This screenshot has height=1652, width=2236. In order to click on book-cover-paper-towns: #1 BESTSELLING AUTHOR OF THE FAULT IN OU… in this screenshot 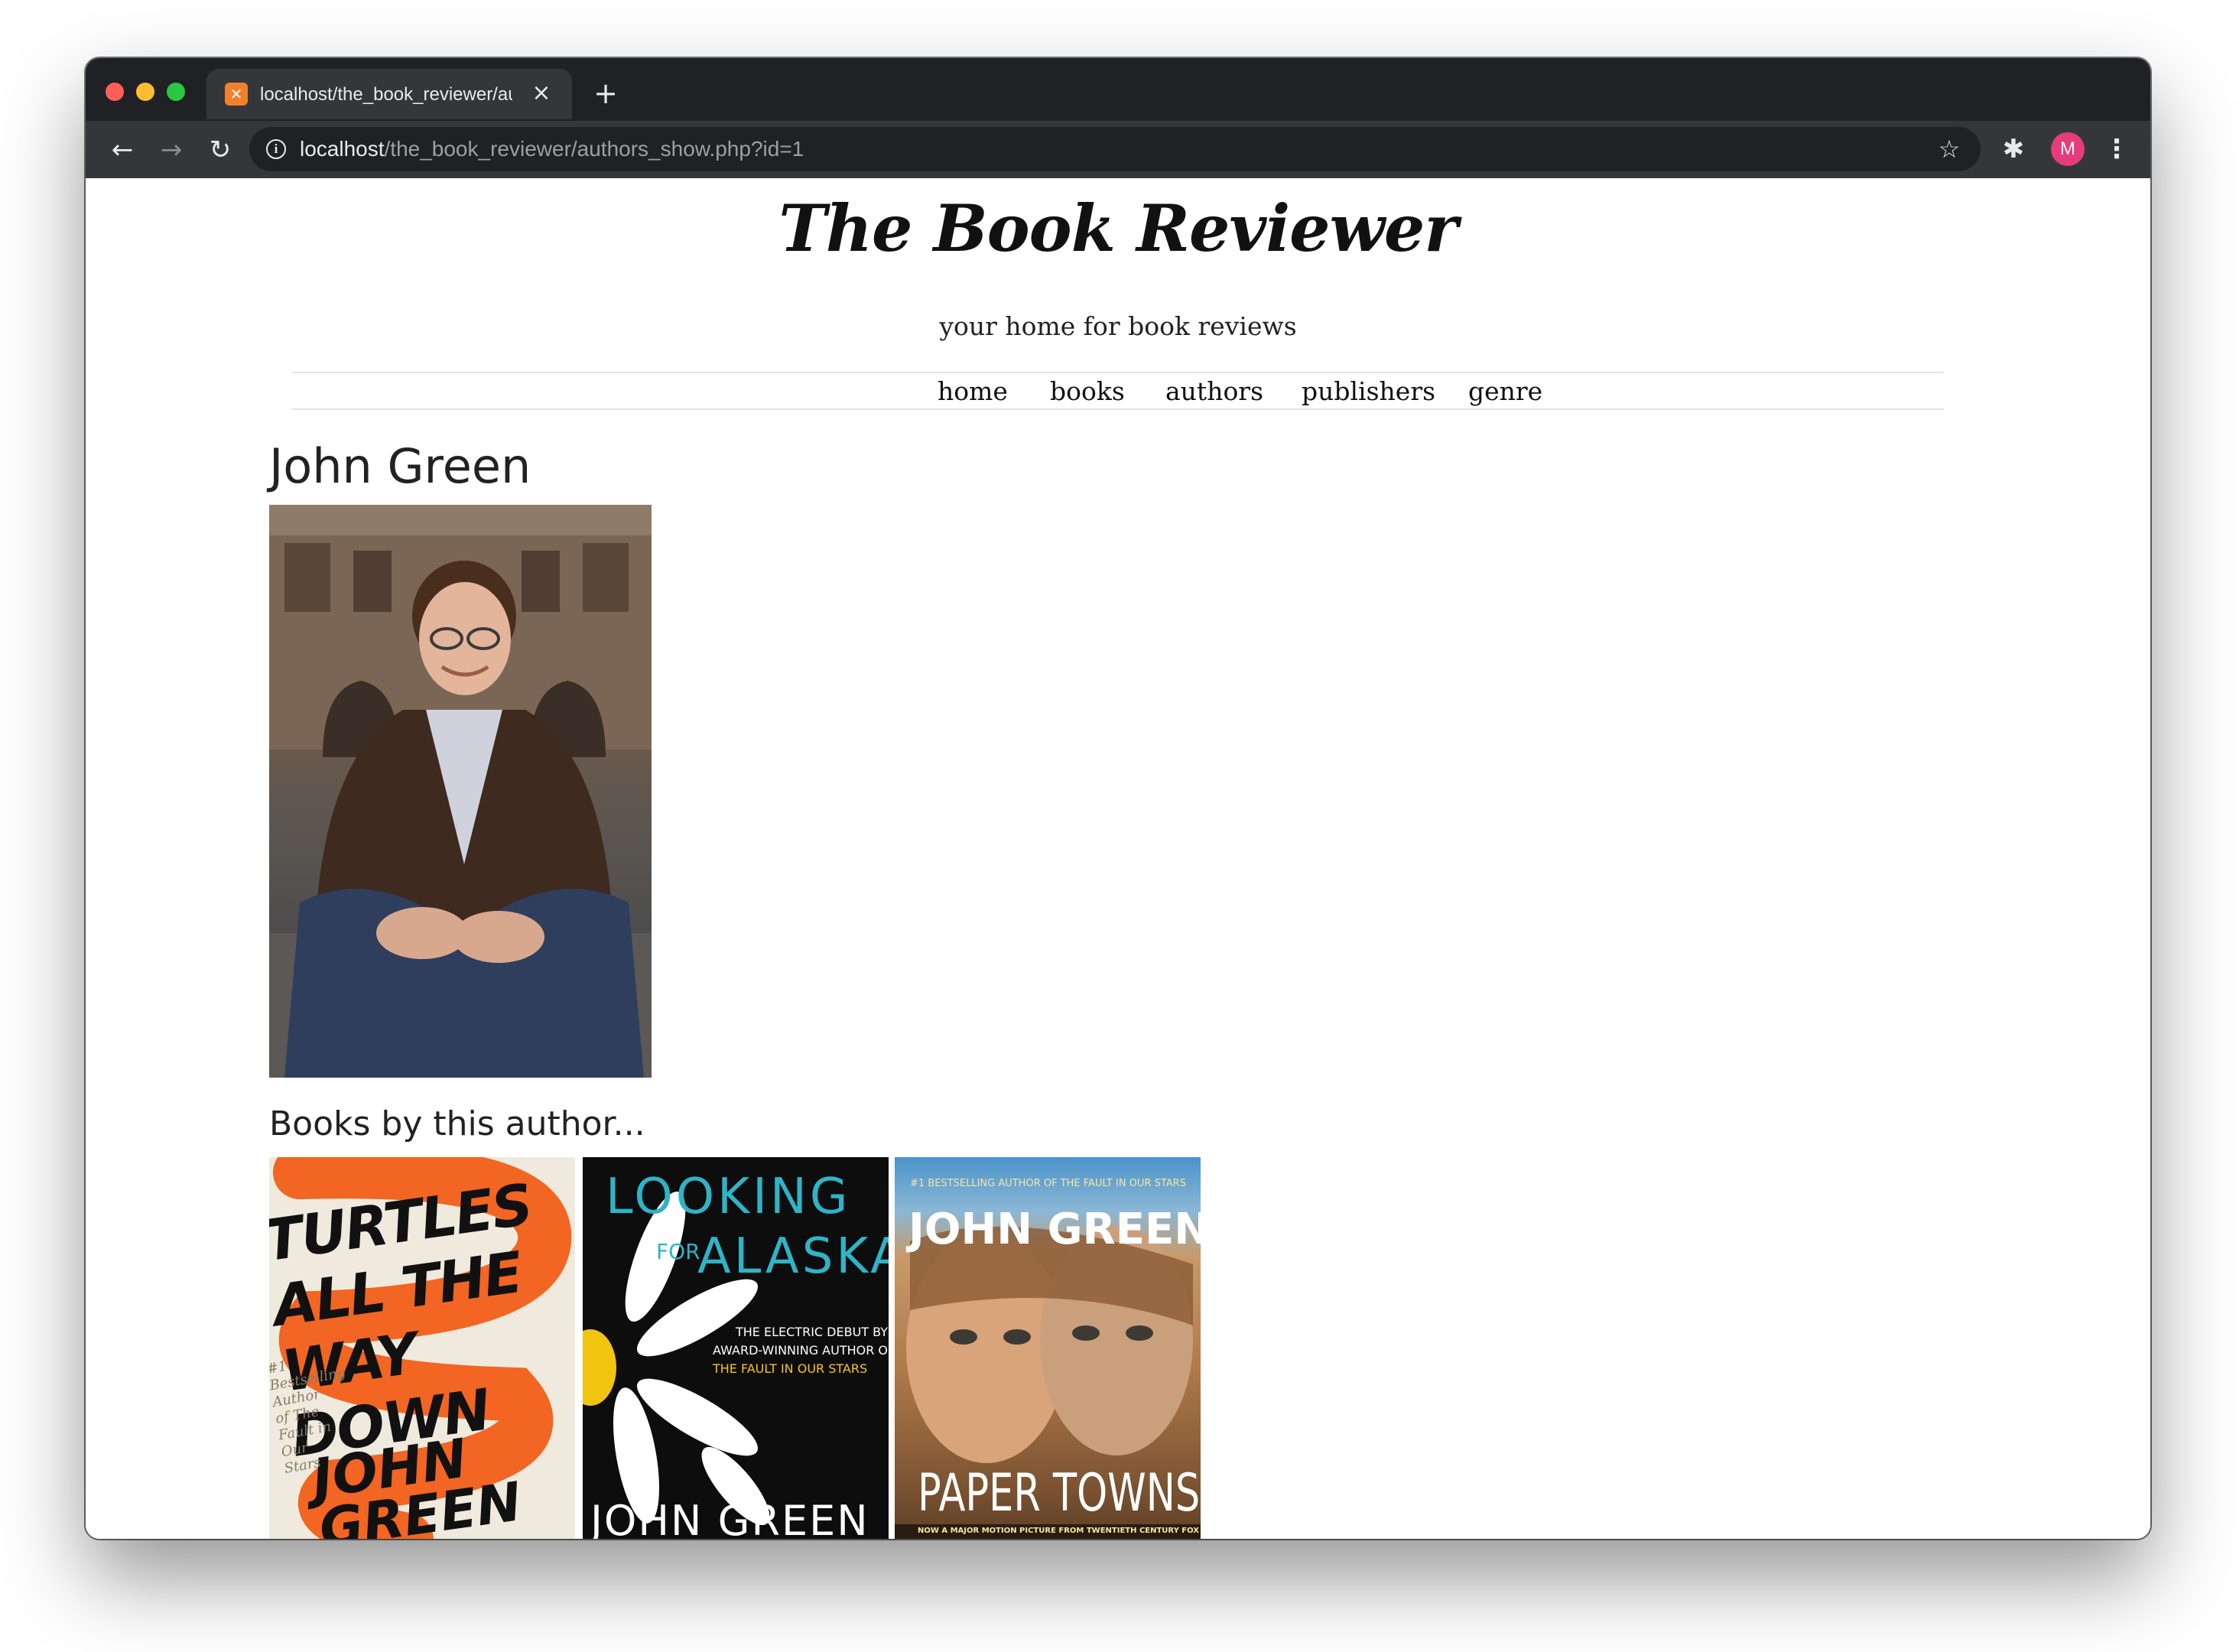, I will do `click(1048, 1348)`.